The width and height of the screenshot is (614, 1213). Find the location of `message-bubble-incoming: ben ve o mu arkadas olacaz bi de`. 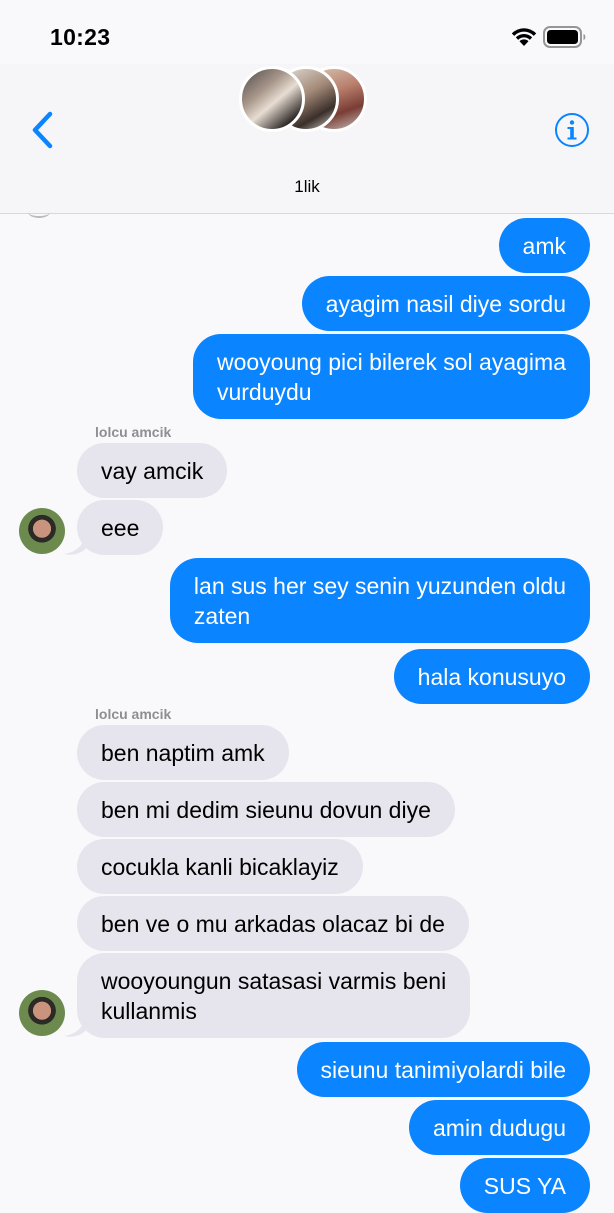

message-bubble-incoming: ben ve o mu arkadas olacaz bi de is located at coordinates (273, 923).